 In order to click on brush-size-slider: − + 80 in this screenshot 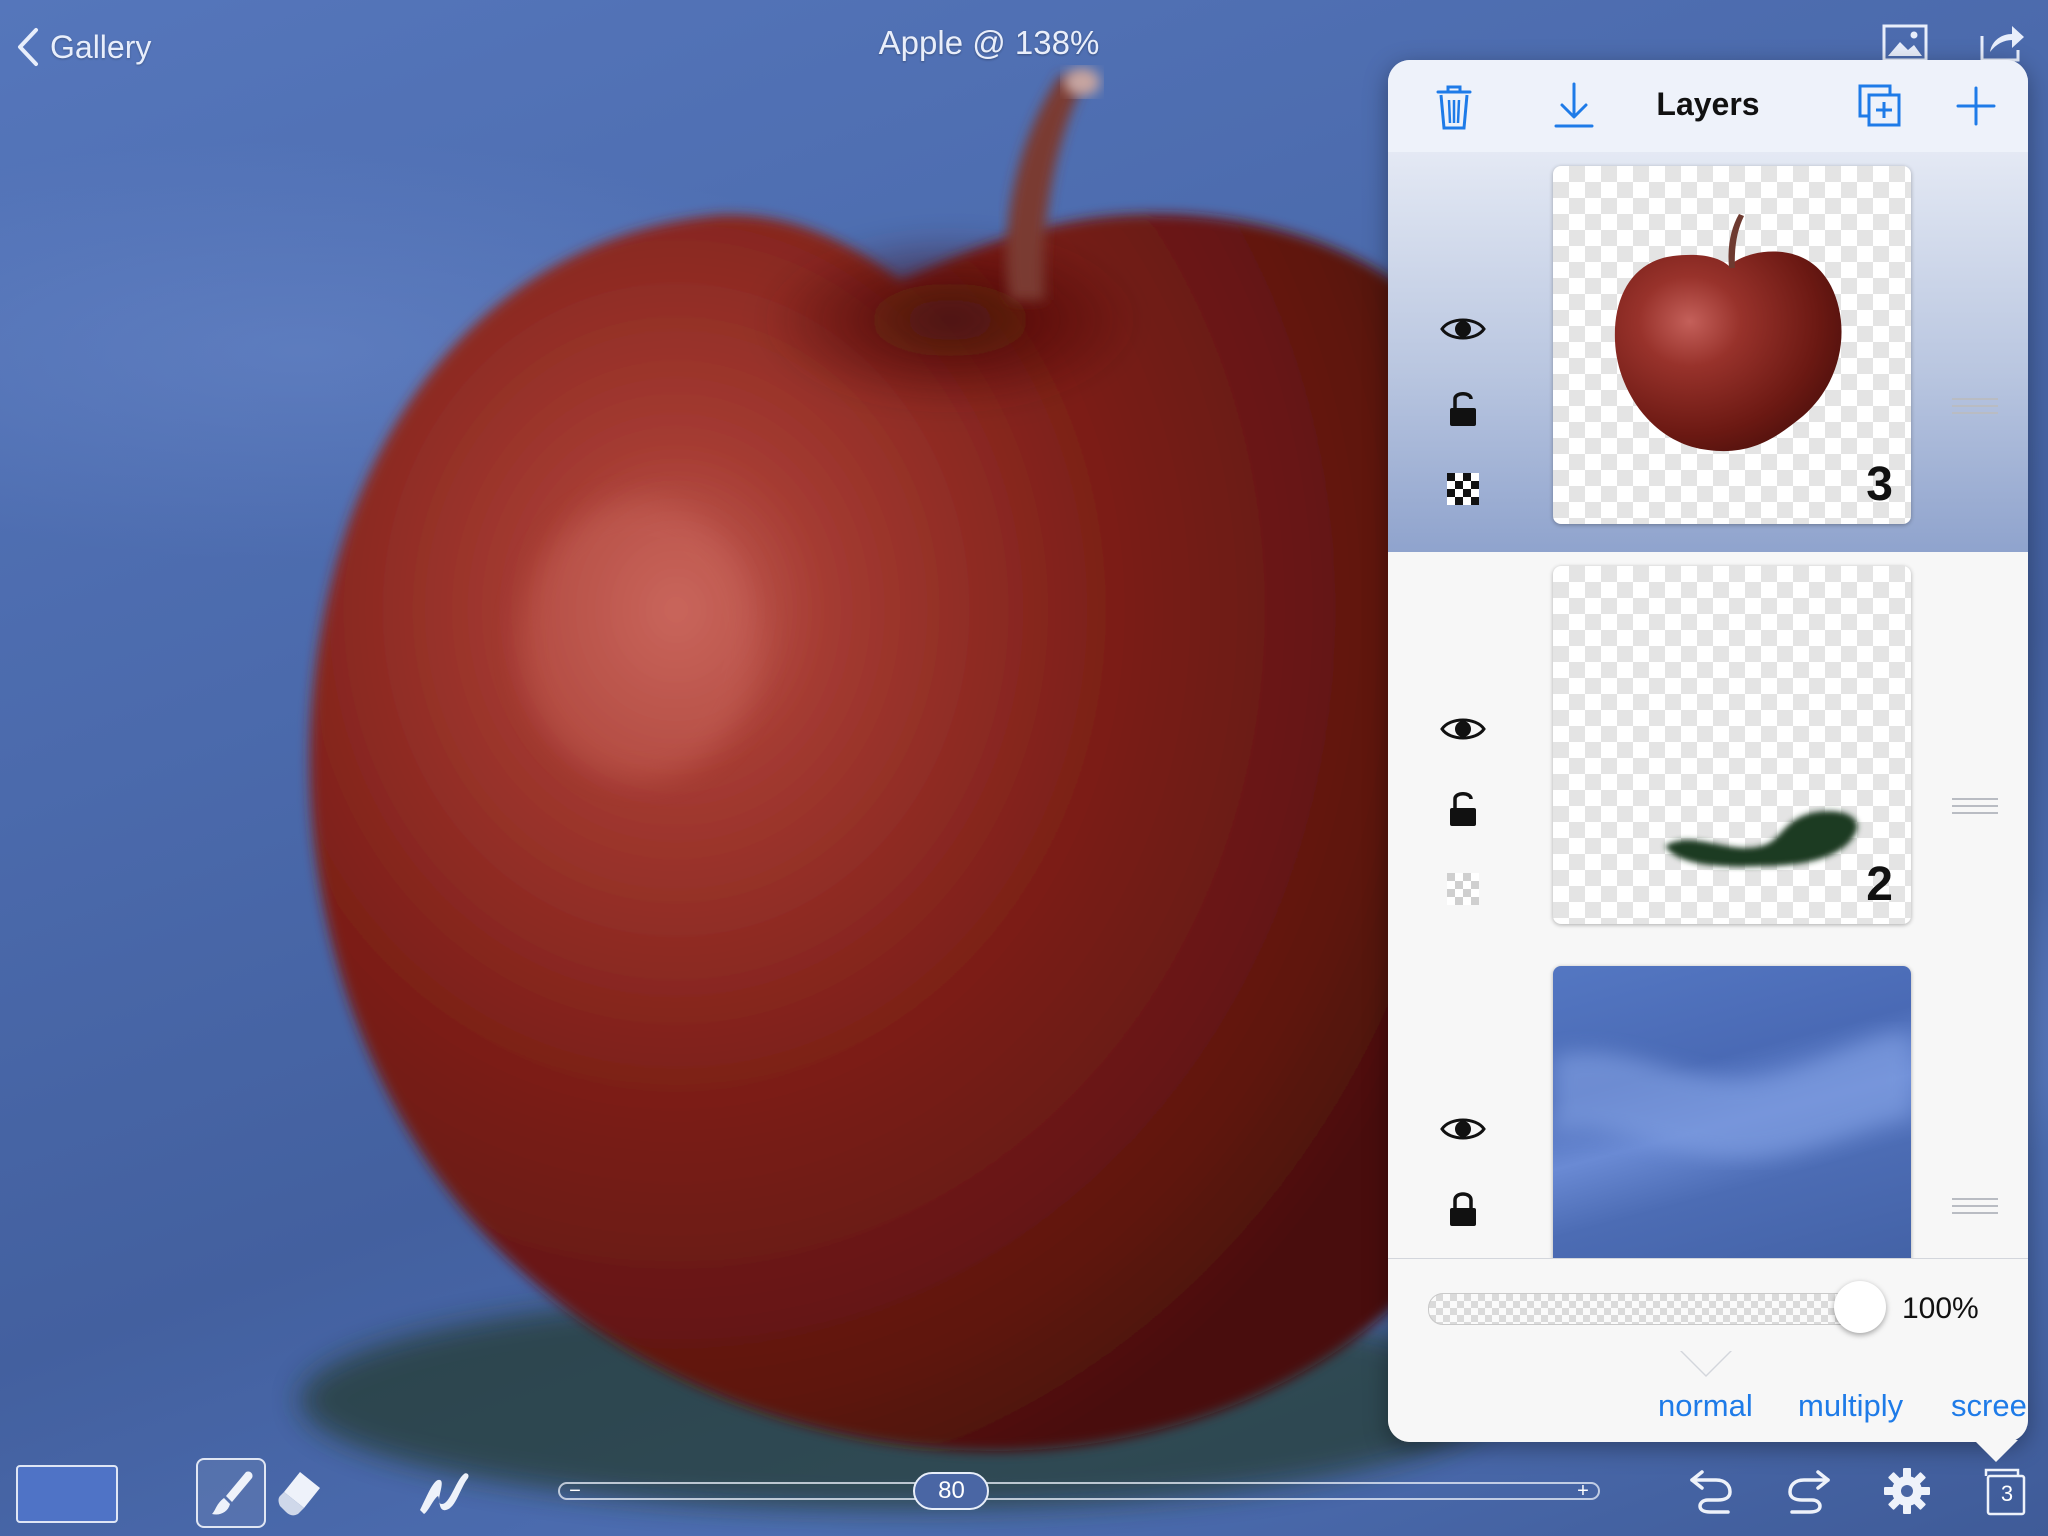, I will do `click(1079, 1492)`.